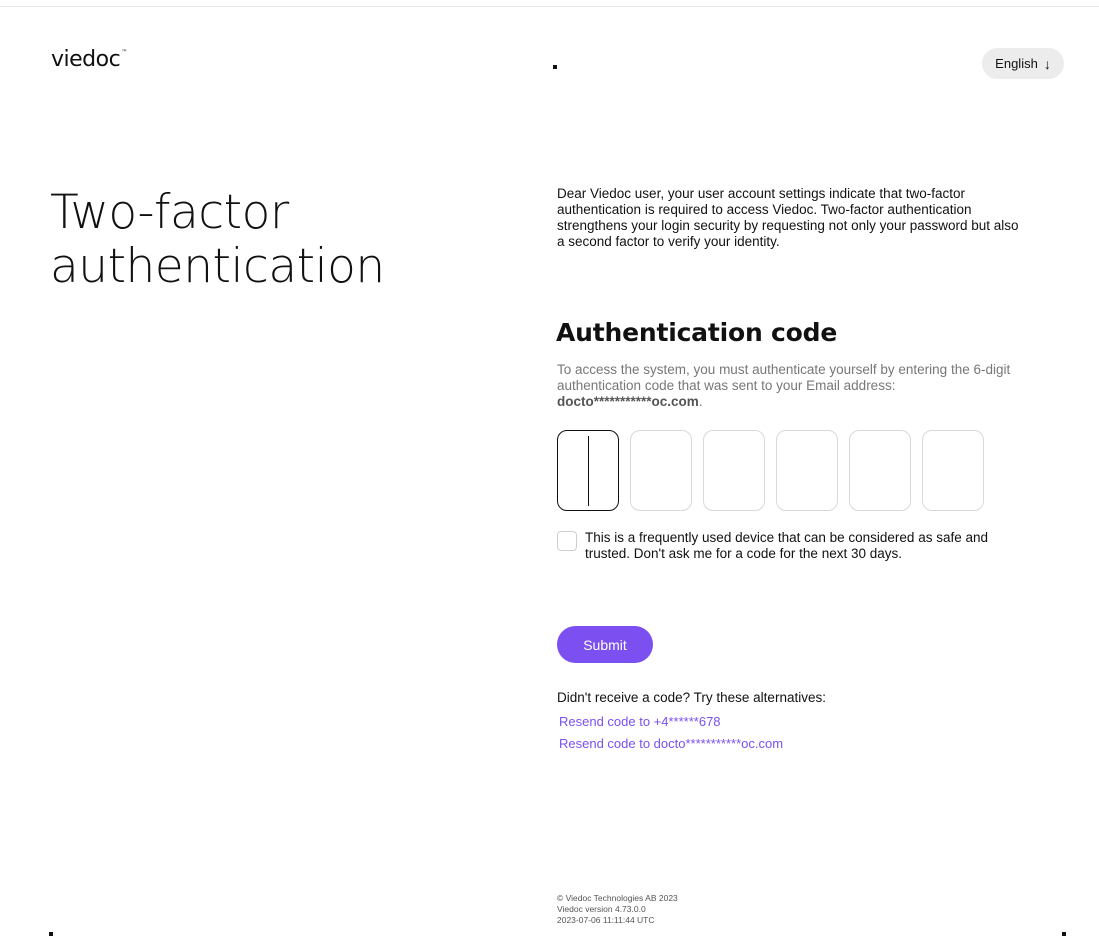  Describe the element at coordinates (606, 920) in the screenshot. I see `footer-timestamp: 2023-07-06 11:11:44 UTC` at that location.